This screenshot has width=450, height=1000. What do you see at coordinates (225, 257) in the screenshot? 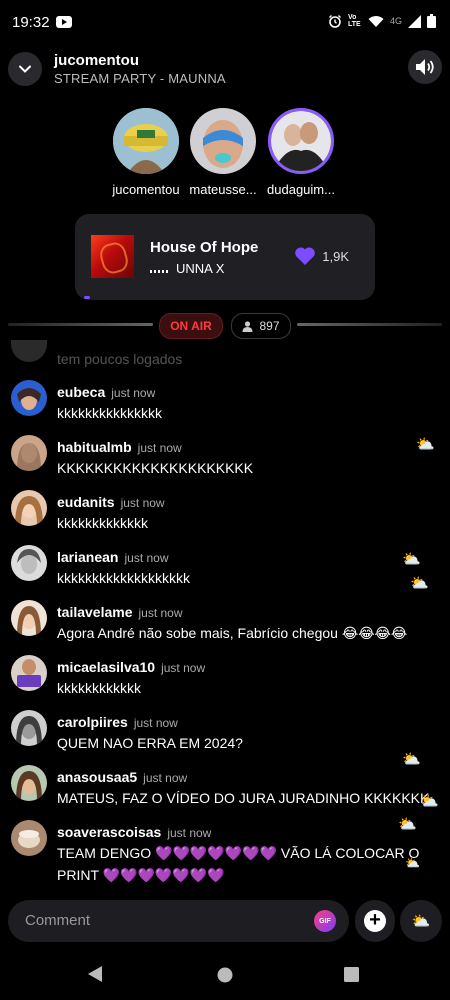
I see `now-playing-card: House Of Hope UNNA X 1,9K` at bounding box center [225, 257].